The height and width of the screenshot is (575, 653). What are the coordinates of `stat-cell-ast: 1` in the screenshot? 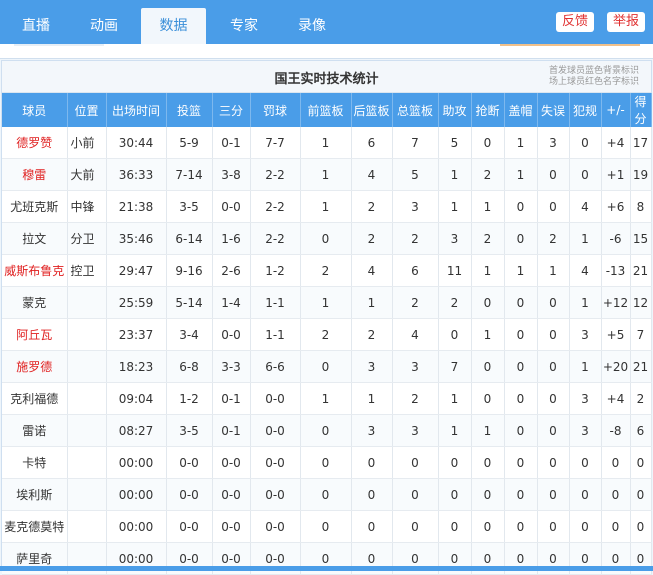 It's located at (455, 430).